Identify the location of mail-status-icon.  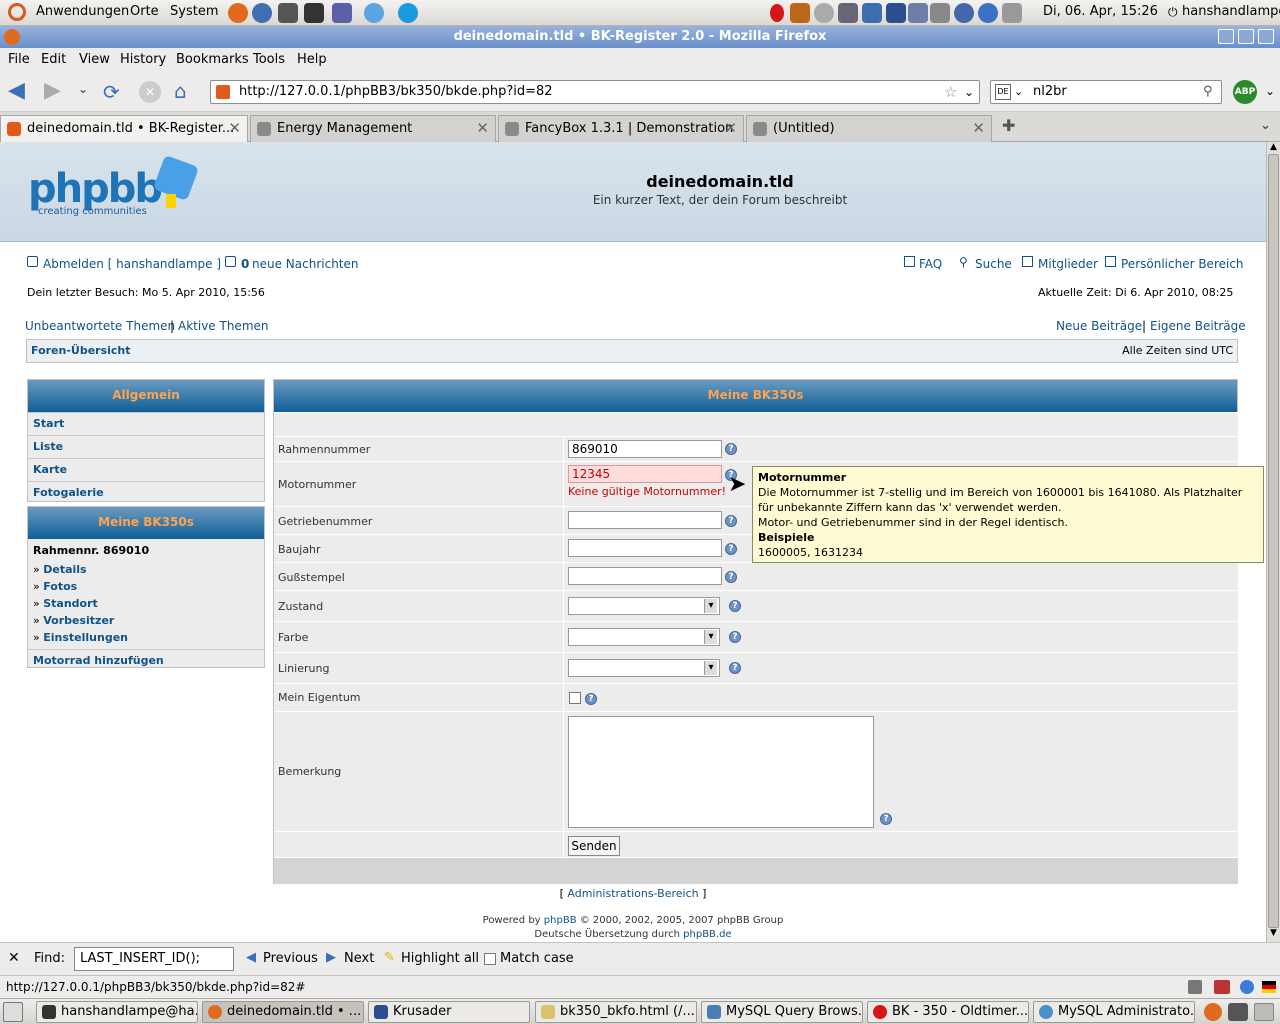
(1222, 987).